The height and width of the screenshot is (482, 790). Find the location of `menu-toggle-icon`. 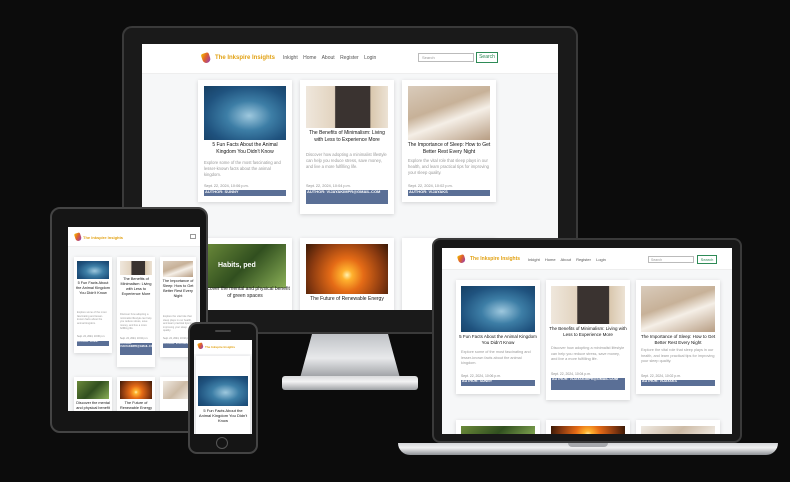

menu-toggle-icon is located at coordinates (193, 236).